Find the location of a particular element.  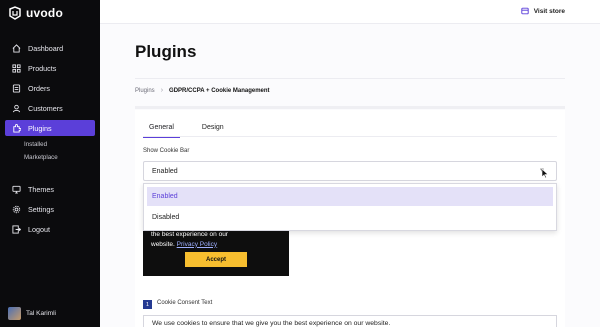

settings-icon is located at coordinates (16, 209).